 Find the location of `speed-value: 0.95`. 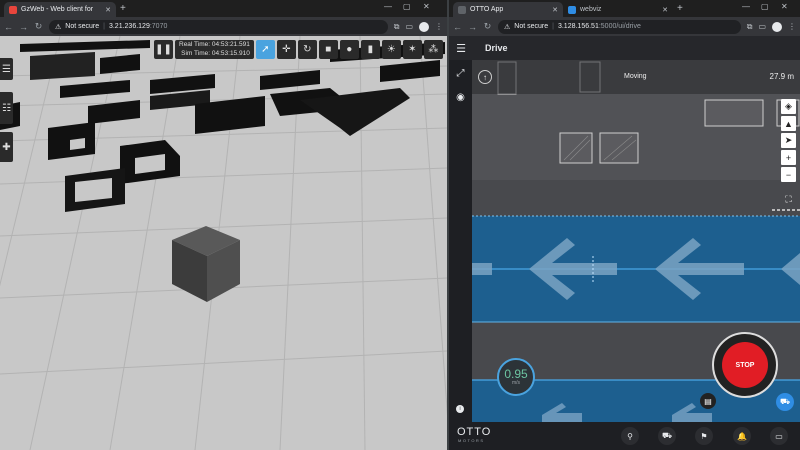

speed-value: 0.95 is located at coordinates (516, 374).